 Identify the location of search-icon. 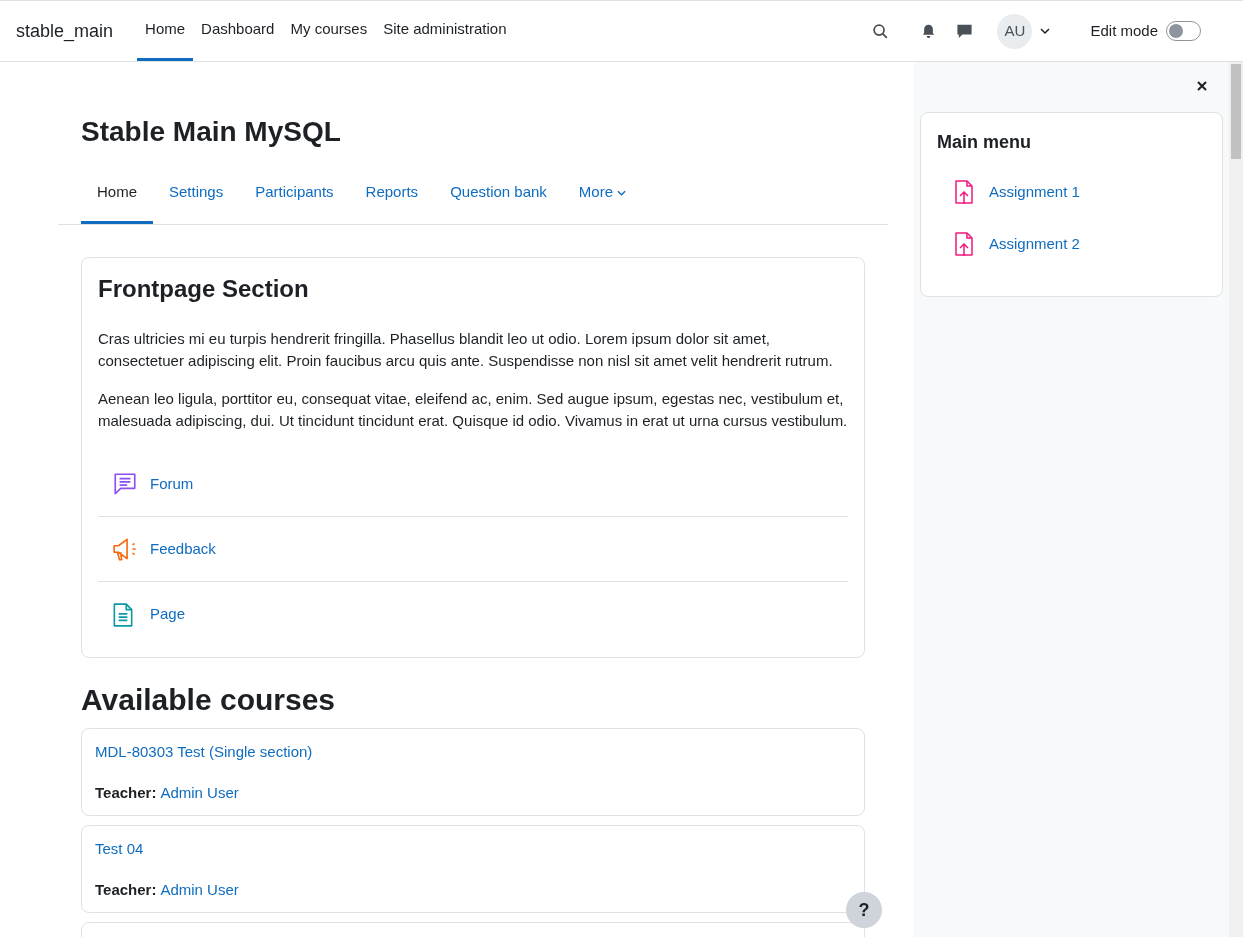
(881, 31).